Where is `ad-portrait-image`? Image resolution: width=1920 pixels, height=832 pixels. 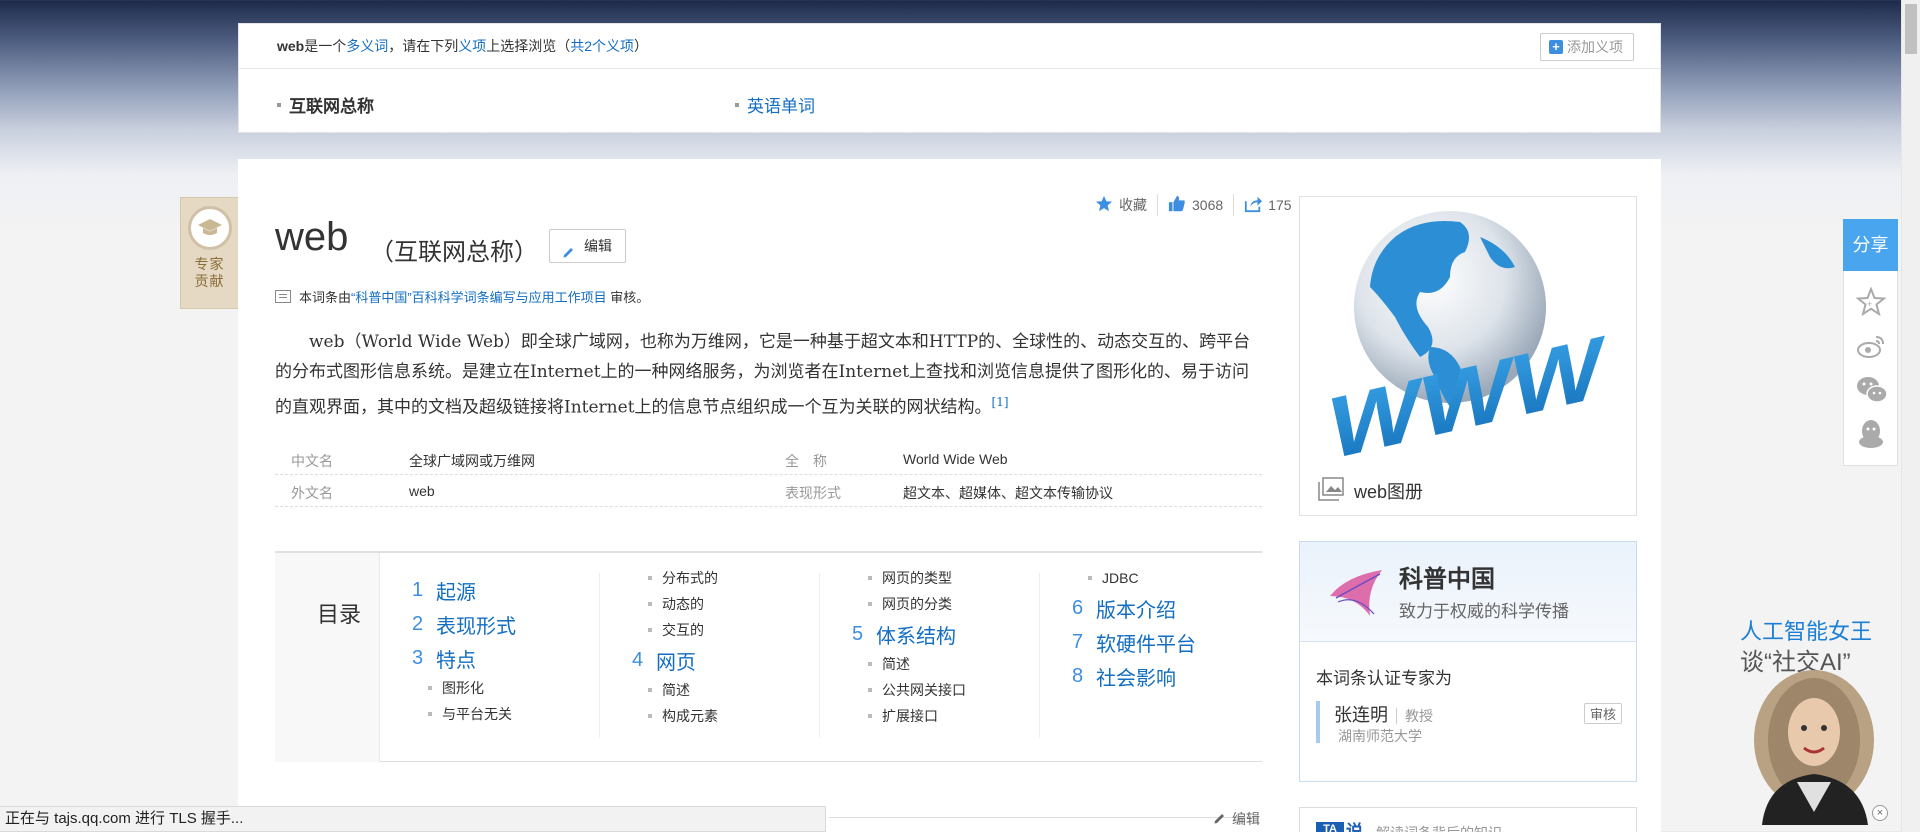
ad-portrait-image is located at coordinates (1817, 747).